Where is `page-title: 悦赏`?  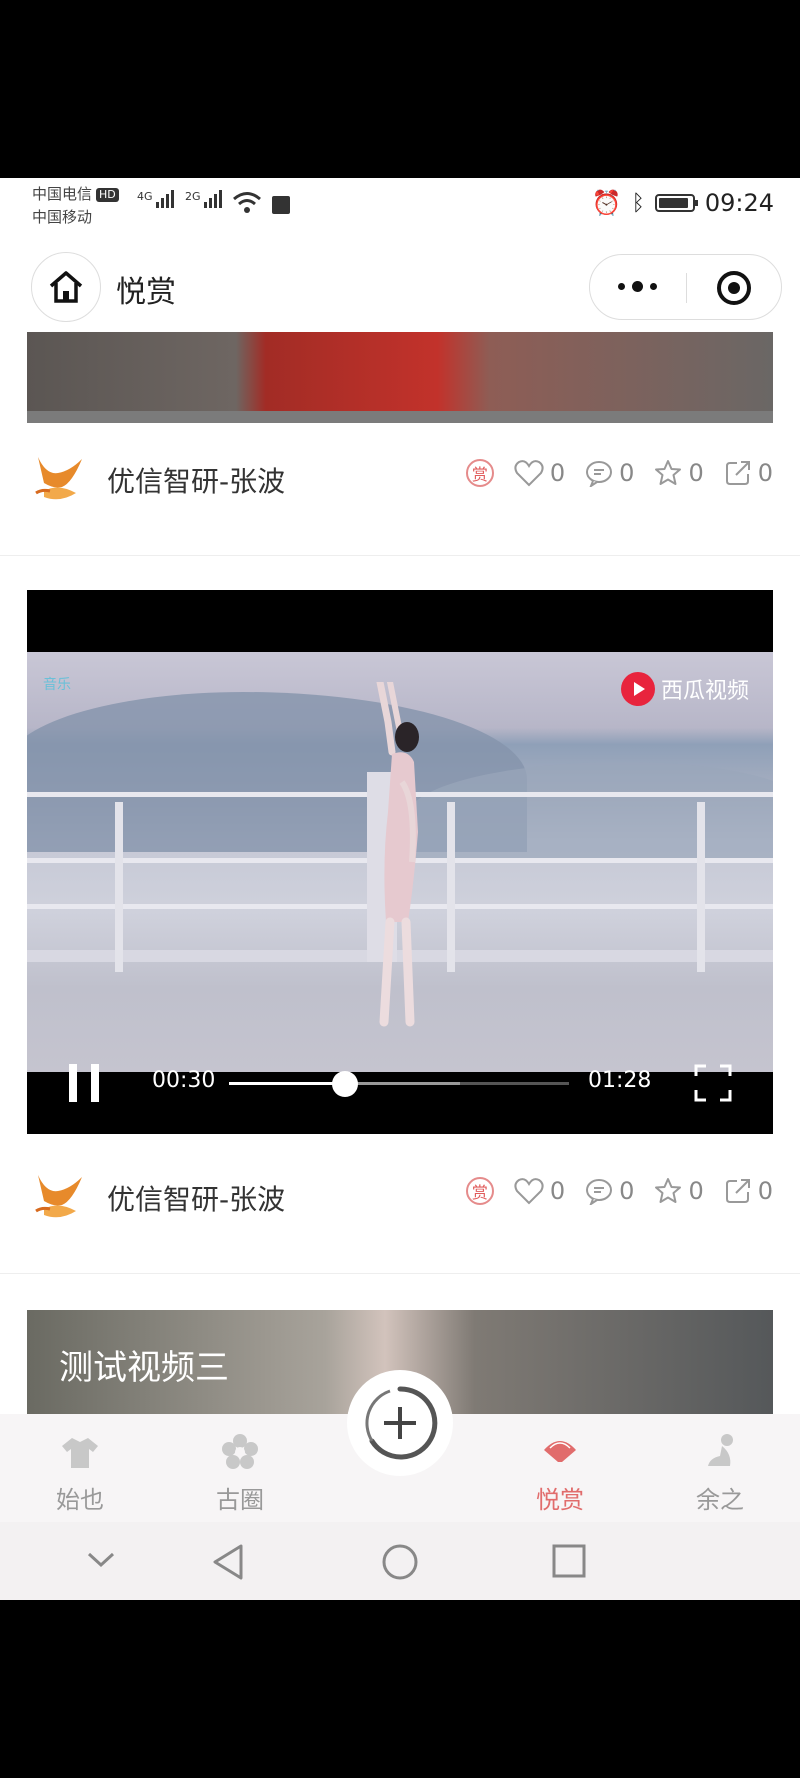 page-title: 悦赏 is located at coordinates (146, 292).